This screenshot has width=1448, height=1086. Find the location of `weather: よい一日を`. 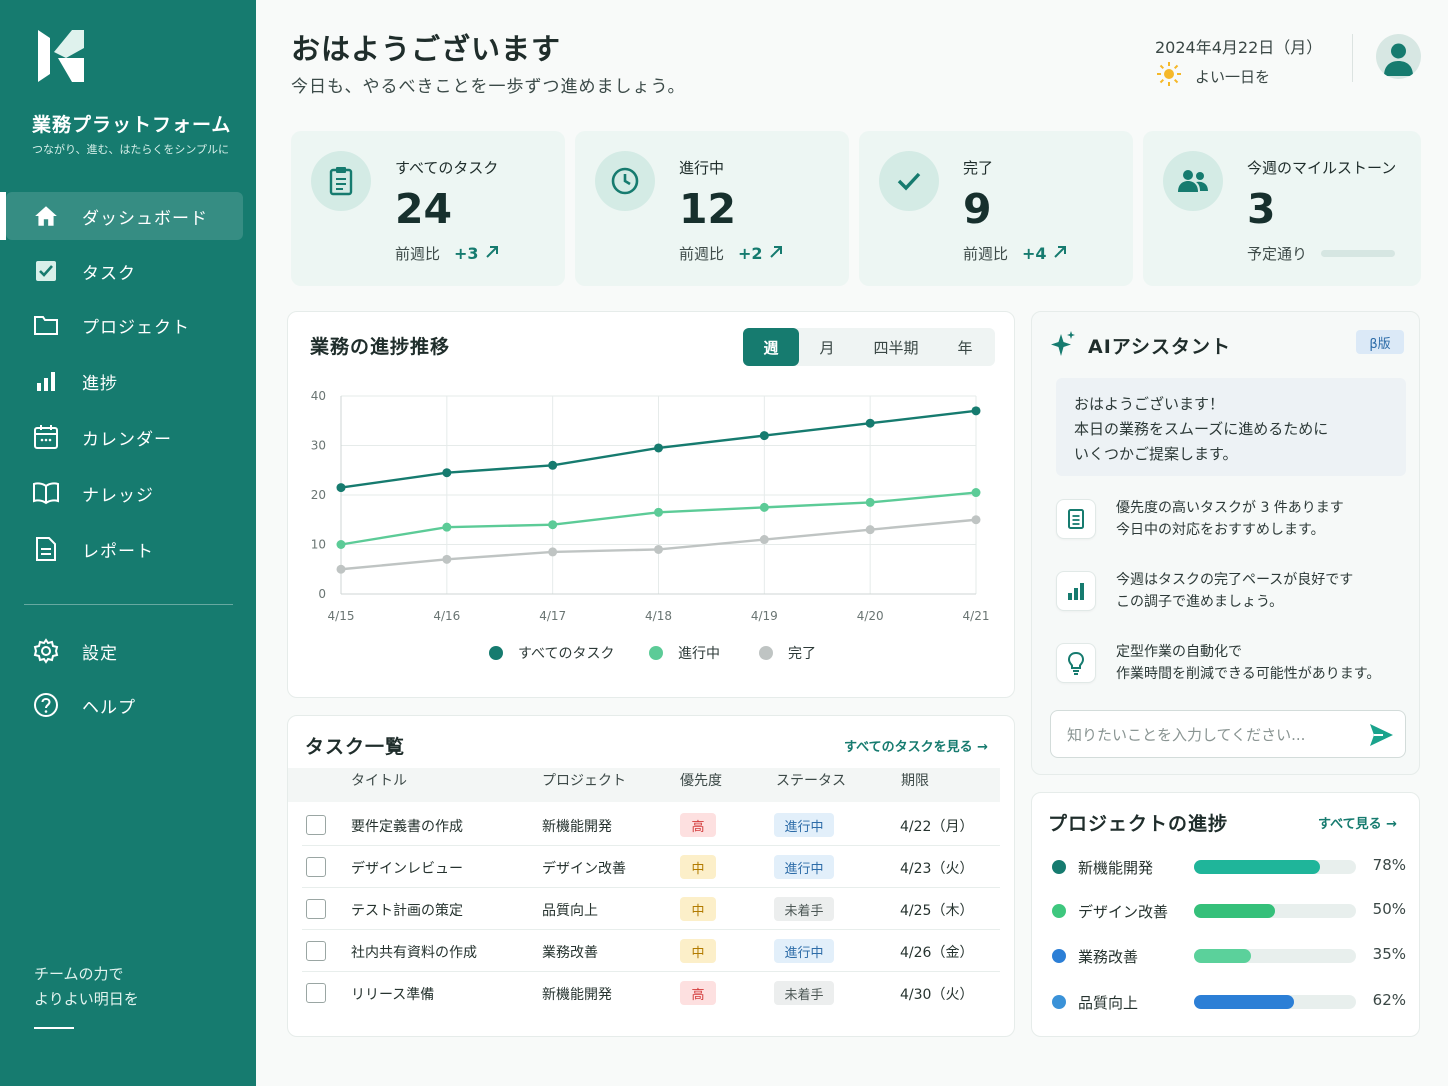

weather: よい一日を is located at coordinates (1212, 76).